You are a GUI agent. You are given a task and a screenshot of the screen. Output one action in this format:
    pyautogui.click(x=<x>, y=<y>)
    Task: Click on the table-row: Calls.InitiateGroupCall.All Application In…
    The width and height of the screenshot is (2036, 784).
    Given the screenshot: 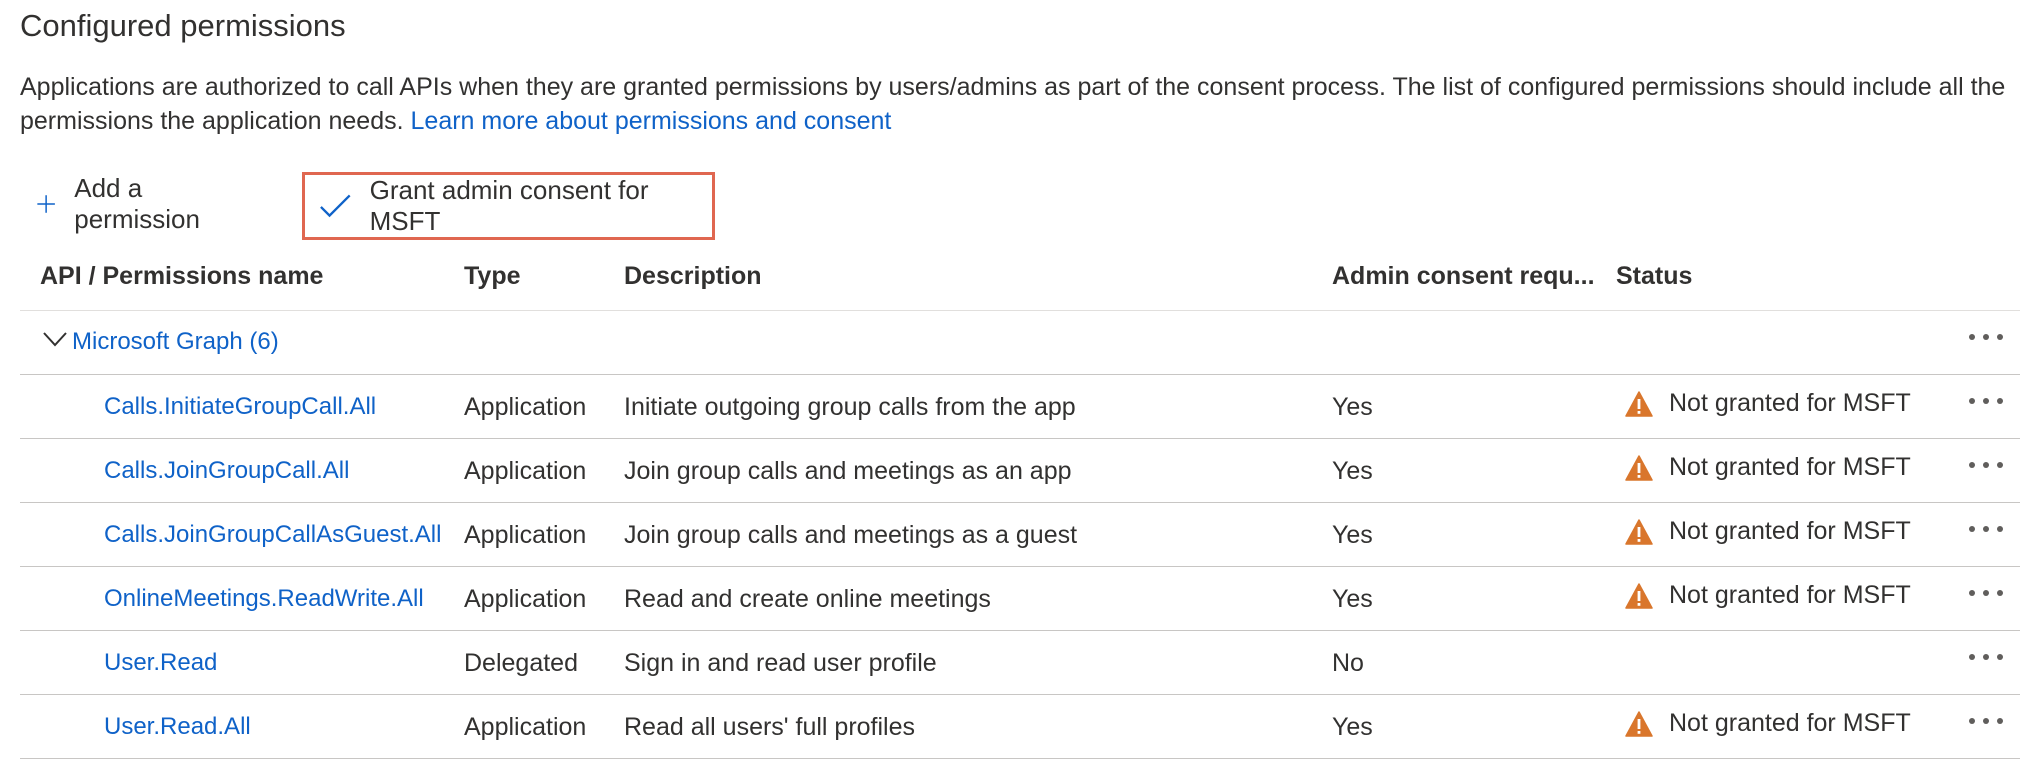 What is the action you would take?
    pyautogui.click(x=1020, y=407)
    